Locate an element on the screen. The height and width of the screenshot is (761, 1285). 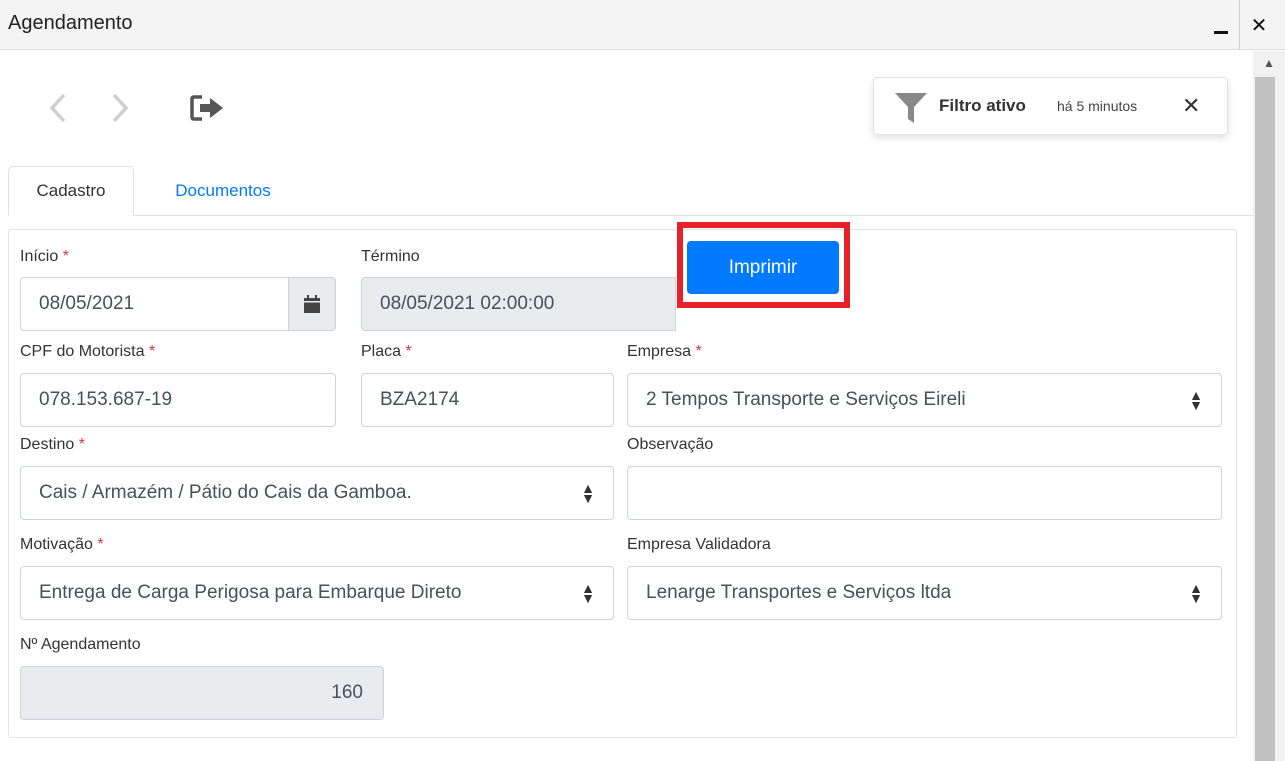
motivacao-label-text: Motivação is located at coordinates (56, 544).